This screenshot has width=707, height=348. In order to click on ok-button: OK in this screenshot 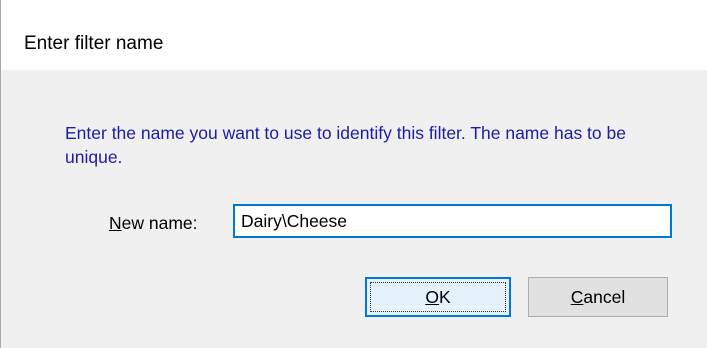, I will do `click(438, 297)`.